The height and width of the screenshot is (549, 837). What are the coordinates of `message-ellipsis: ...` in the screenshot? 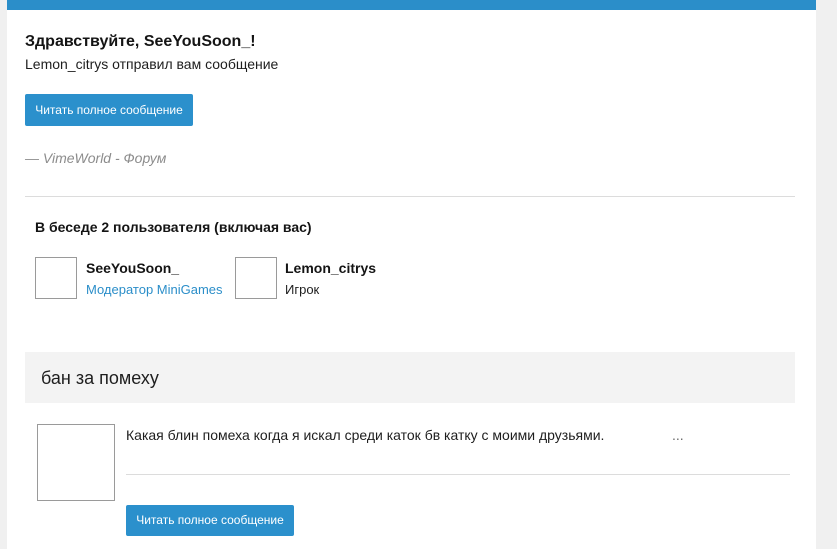 It's located at (678, 435).